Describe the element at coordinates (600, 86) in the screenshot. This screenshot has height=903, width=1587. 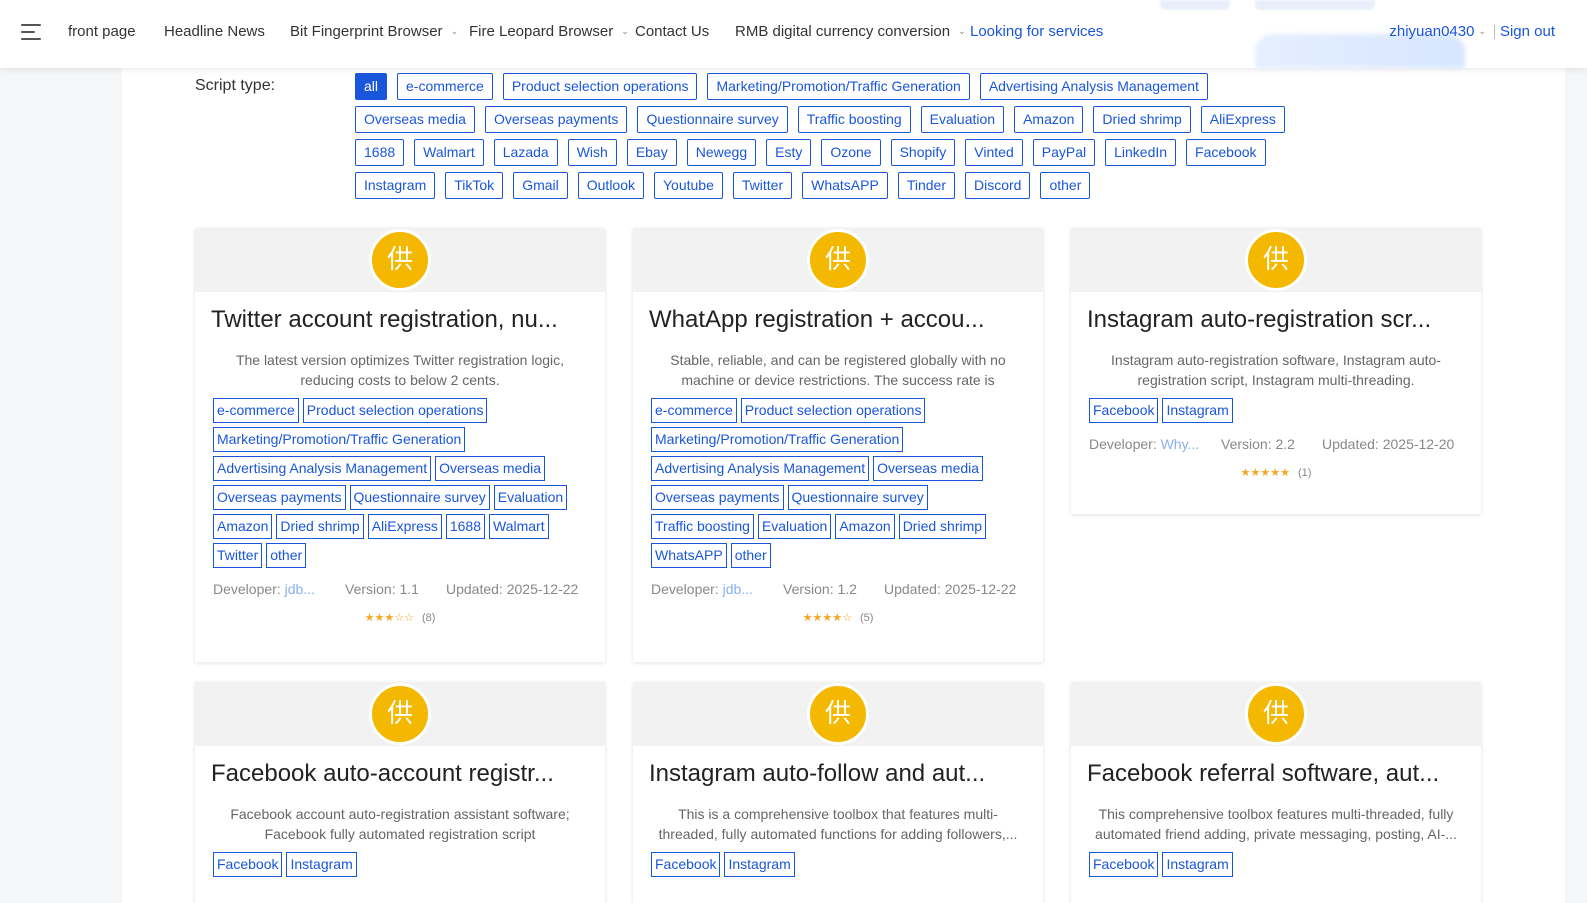
I see `filter-tag: Product selection operations` at that location.